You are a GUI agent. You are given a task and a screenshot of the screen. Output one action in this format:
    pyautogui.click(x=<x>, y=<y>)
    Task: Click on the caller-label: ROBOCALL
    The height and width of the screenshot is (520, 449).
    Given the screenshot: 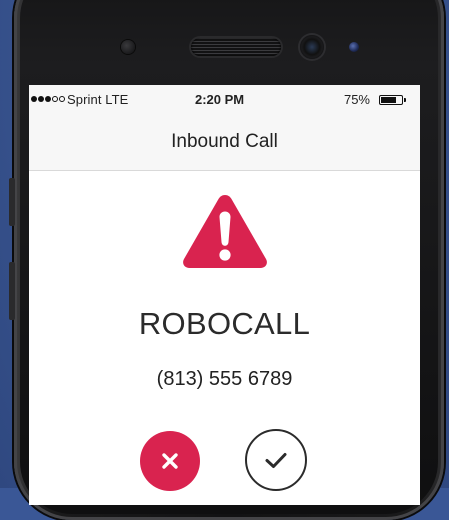 What is the action you would take?
    pyautogui.click(x=224, y=323)
    